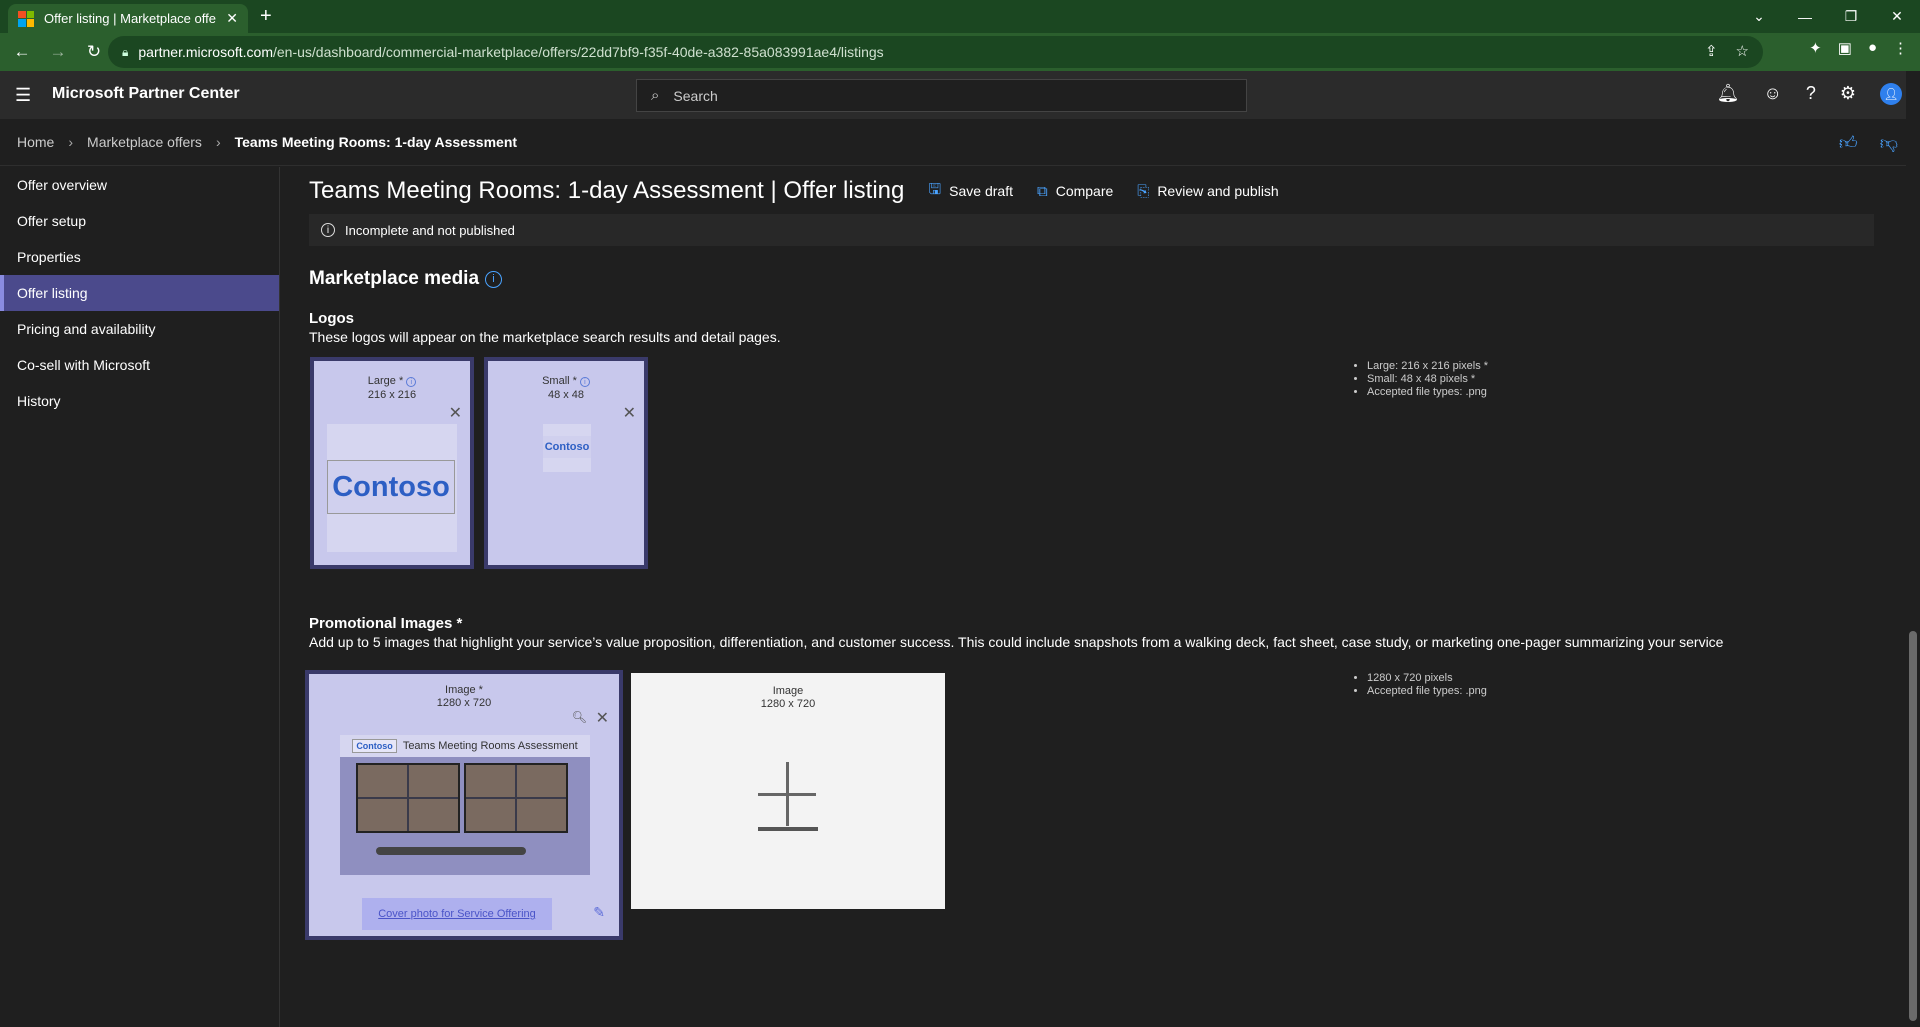  I want to click on small-logo-card: Small * i 48 x 48 ✕ Contoso, so click(566, 463).